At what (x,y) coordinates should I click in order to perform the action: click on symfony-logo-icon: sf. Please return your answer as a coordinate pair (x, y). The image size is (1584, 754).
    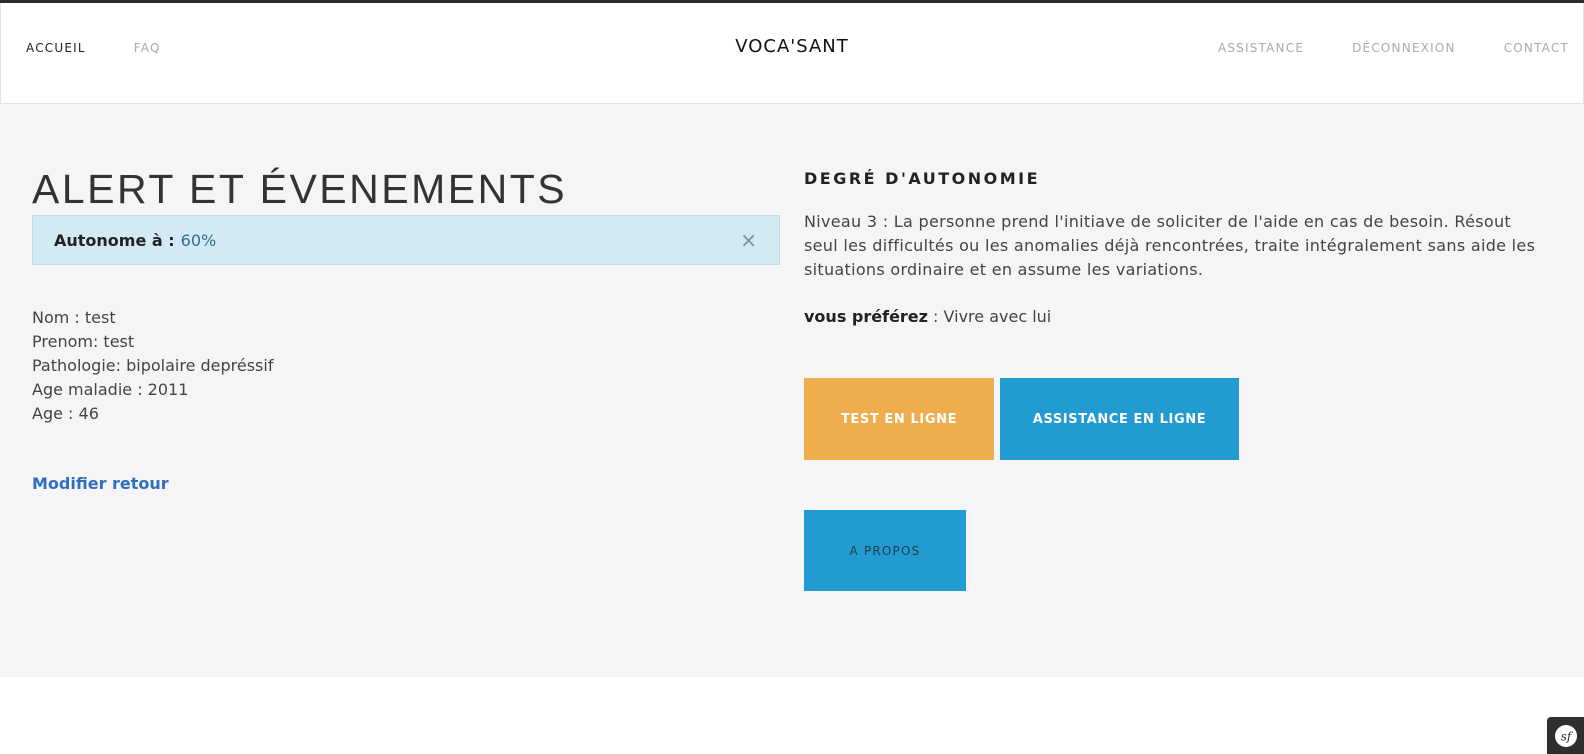
    Looking at the image, I should click on (1565, 735).